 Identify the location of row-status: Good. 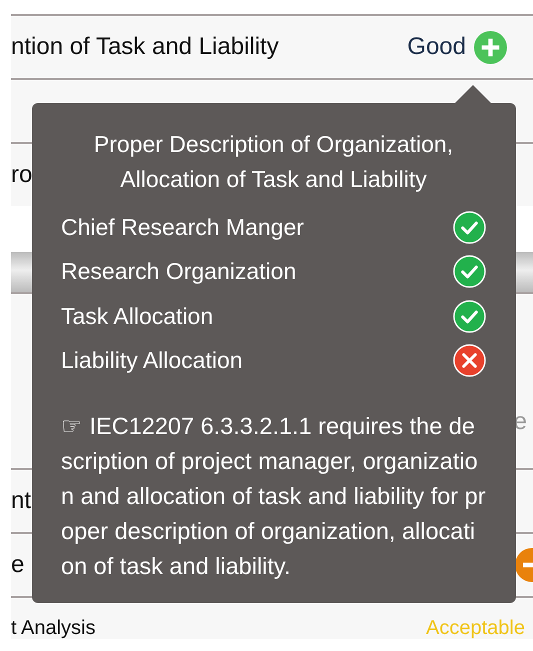
(436, 47).